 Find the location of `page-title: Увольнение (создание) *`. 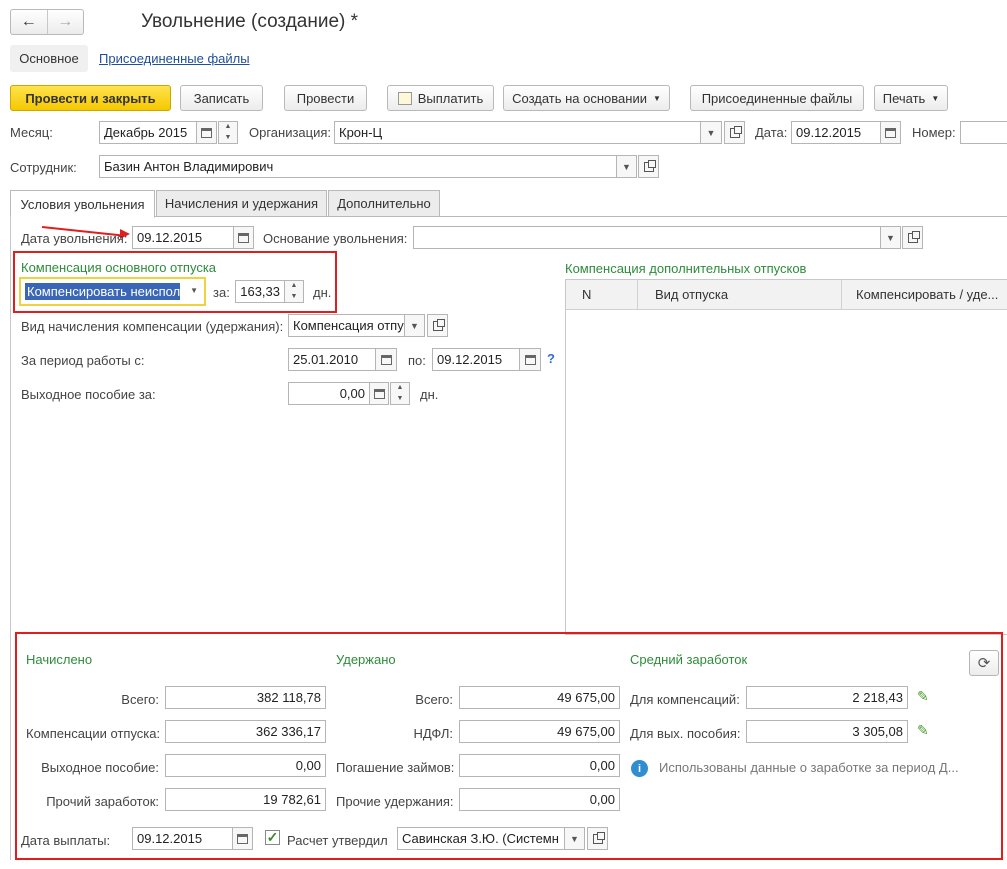

page-title: Увольнение (создание) * is located at coordinates (250, 21).